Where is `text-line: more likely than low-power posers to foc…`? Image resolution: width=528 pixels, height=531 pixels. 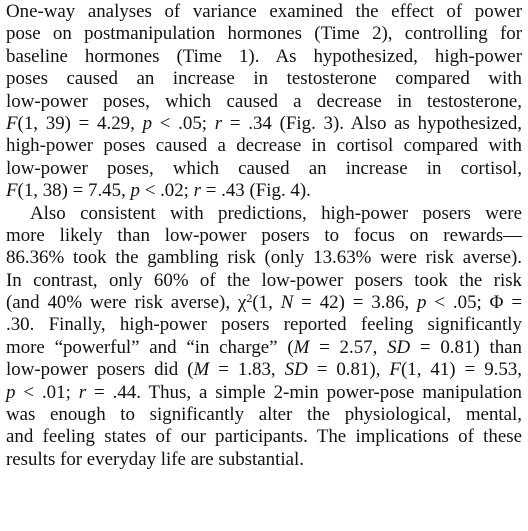
text-line: more likely than low-power posers to foc… is located at coordinates (264, 236).